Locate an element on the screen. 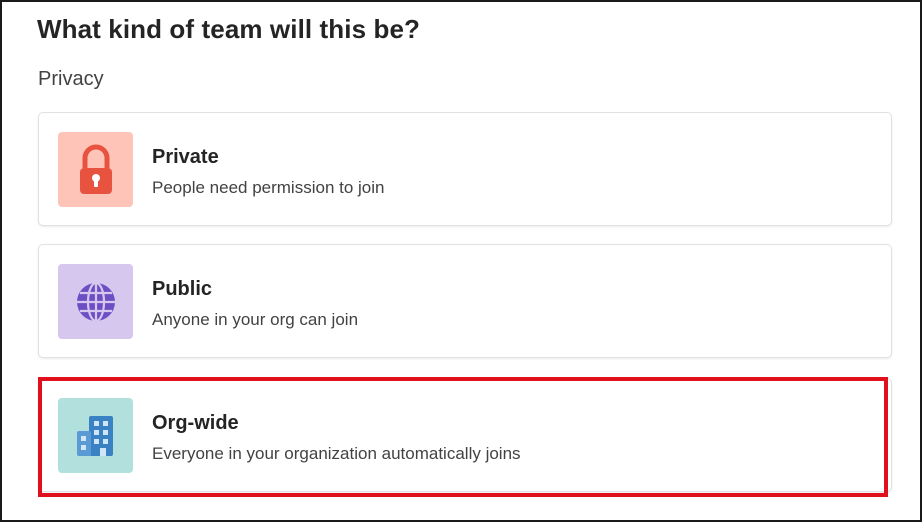 The image size is (922, 522). globe-icon is located at coordinates (95, 301).